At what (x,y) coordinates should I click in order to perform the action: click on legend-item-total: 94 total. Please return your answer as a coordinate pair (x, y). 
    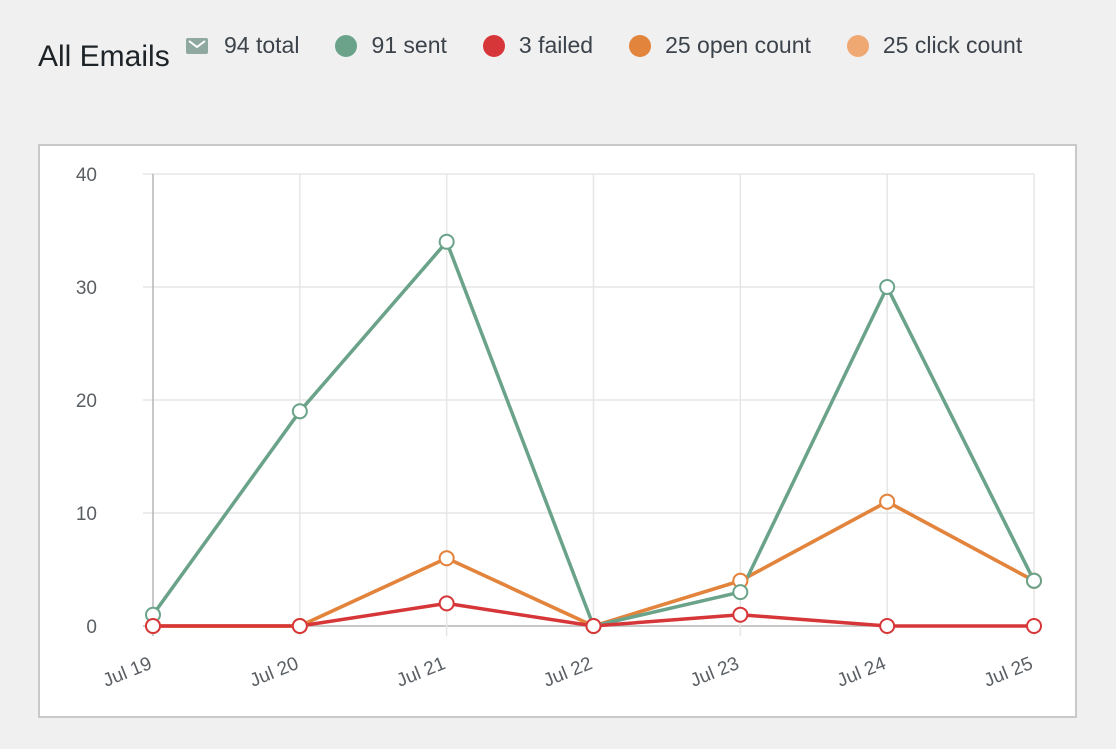
    Looking at the image, I should click on (242, 45).